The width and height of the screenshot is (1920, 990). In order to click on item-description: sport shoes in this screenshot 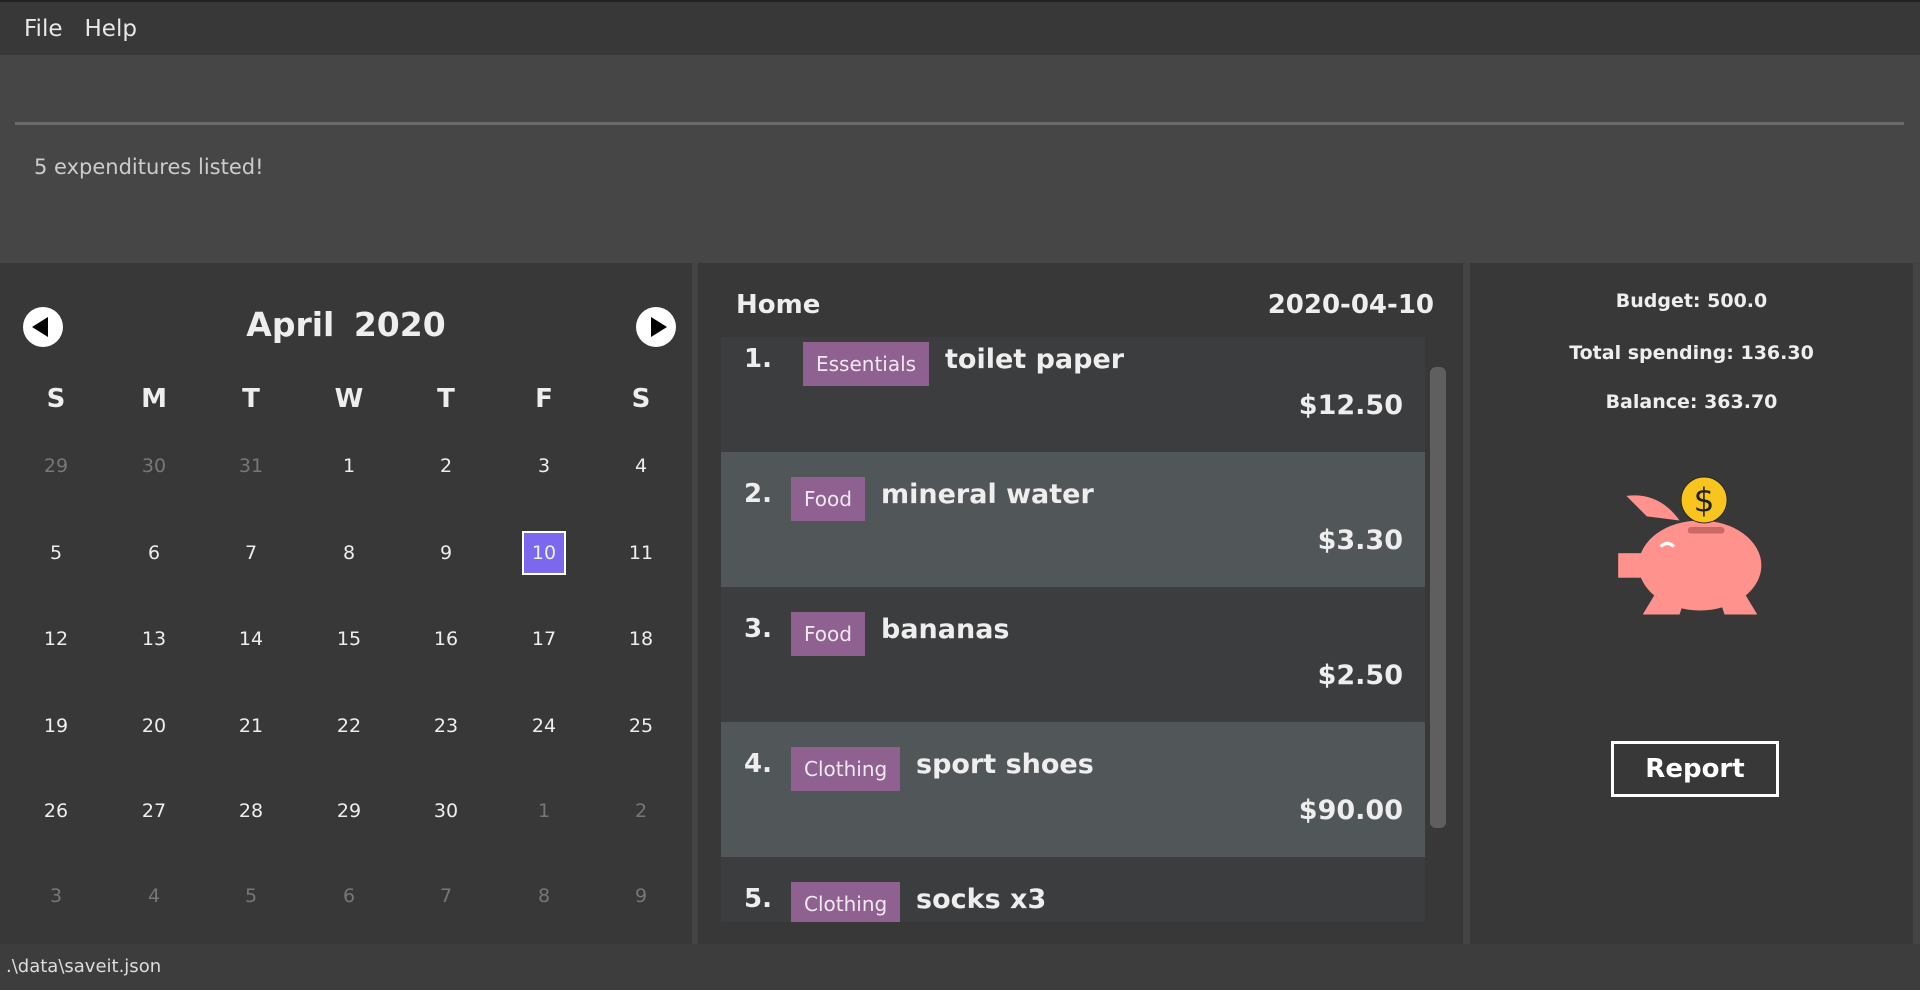, I will do `click(1005, 764)`.